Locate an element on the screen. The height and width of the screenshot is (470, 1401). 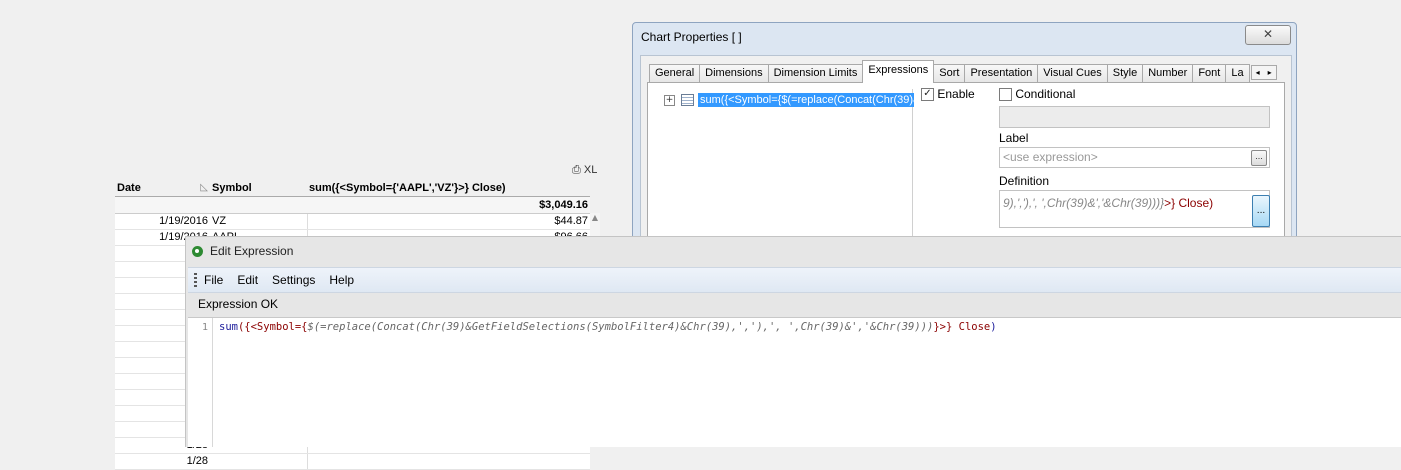
tab-scroll-left-icon: ◂ is located at coordinates (1258, 72).